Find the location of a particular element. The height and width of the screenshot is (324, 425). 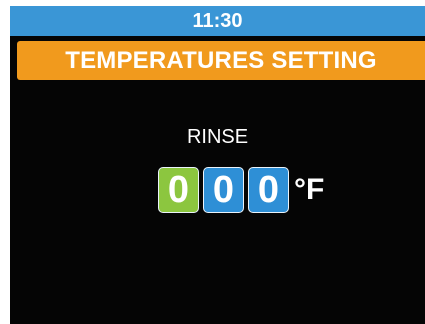

temperature-digit-hundreds: 0 is located at coordinates (178, 190).